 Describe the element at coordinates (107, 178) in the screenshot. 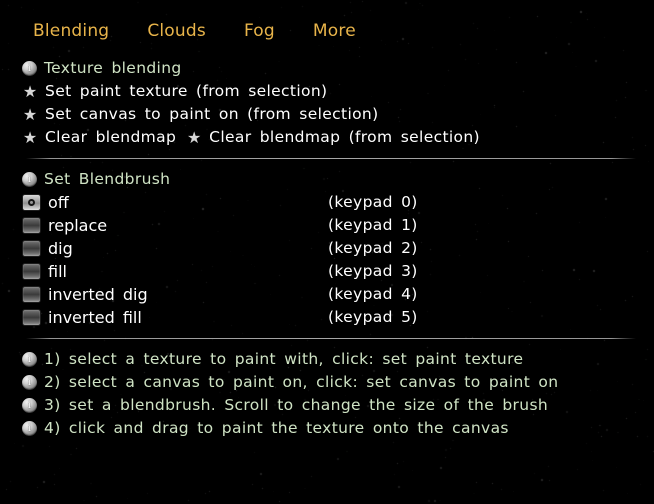

I see `blendbrush-heading-label: Set Blendbrush` at that location.